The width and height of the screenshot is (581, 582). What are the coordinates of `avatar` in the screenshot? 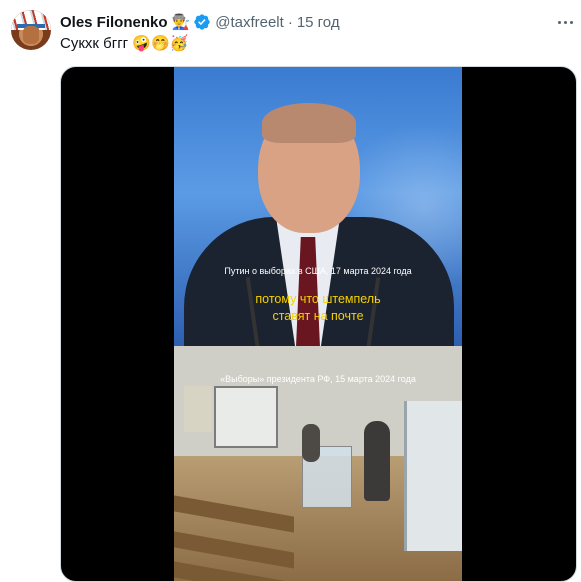 It's located at (31, 30).